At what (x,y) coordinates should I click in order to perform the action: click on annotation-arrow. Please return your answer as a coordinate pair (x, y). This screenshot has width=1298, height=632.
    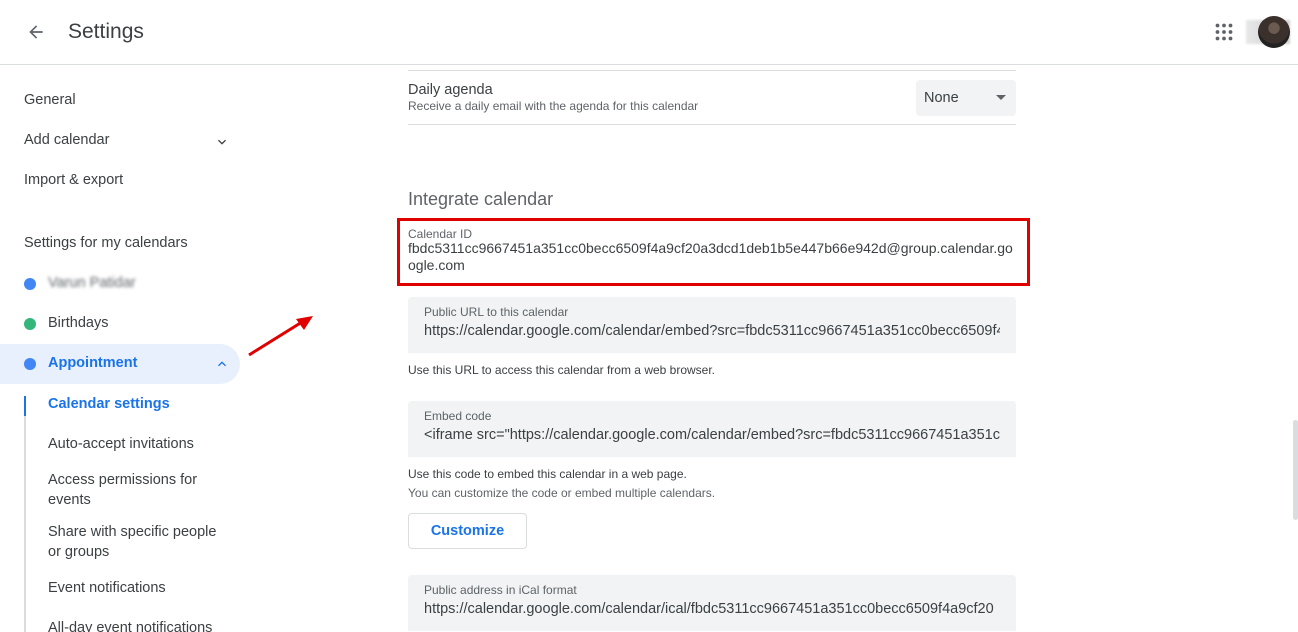
    Looking at the image, I should click on (280, 336).